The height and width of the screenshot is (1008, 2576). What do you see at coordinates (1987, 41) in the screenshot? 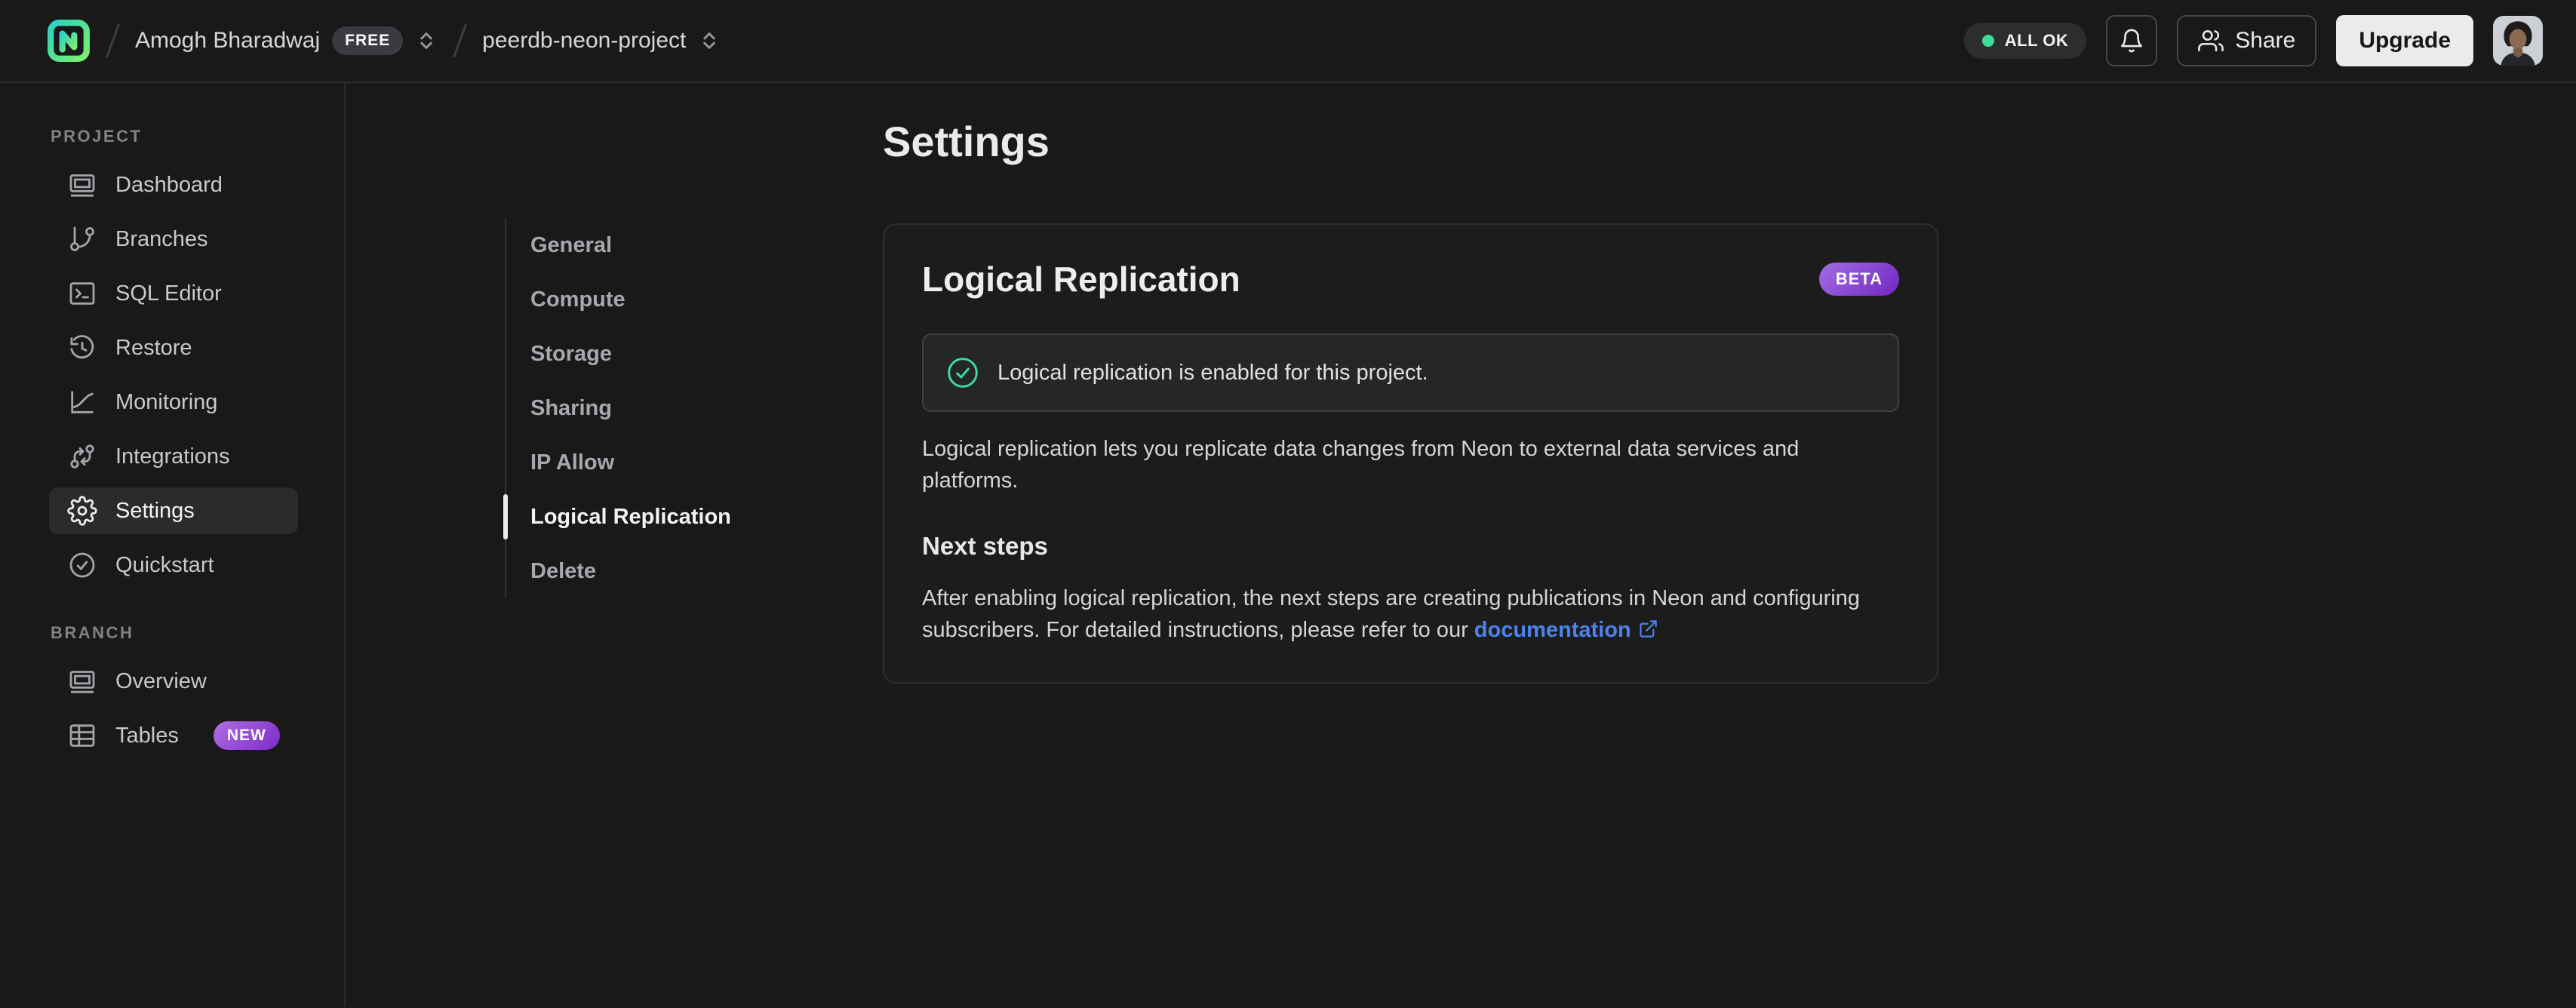
I see `status-dot-icon` at bounding box center [1987, 41].